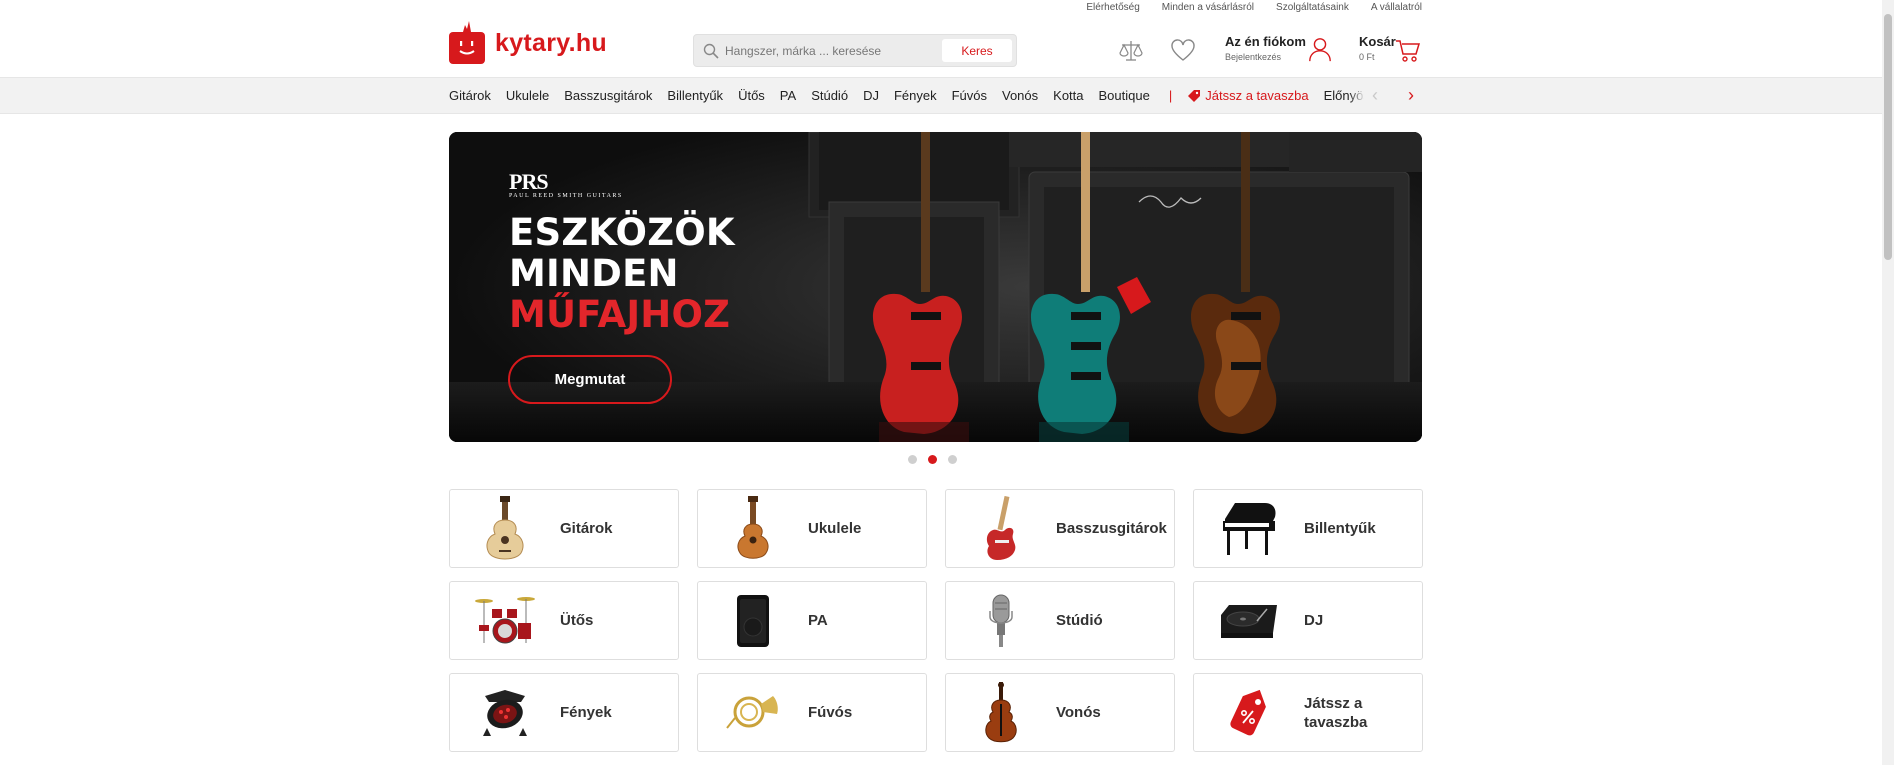 The image size is (1894, 765). Describe the element at coordinates (1408, 51) in the screenshot. I see `cart-icon` at that location.